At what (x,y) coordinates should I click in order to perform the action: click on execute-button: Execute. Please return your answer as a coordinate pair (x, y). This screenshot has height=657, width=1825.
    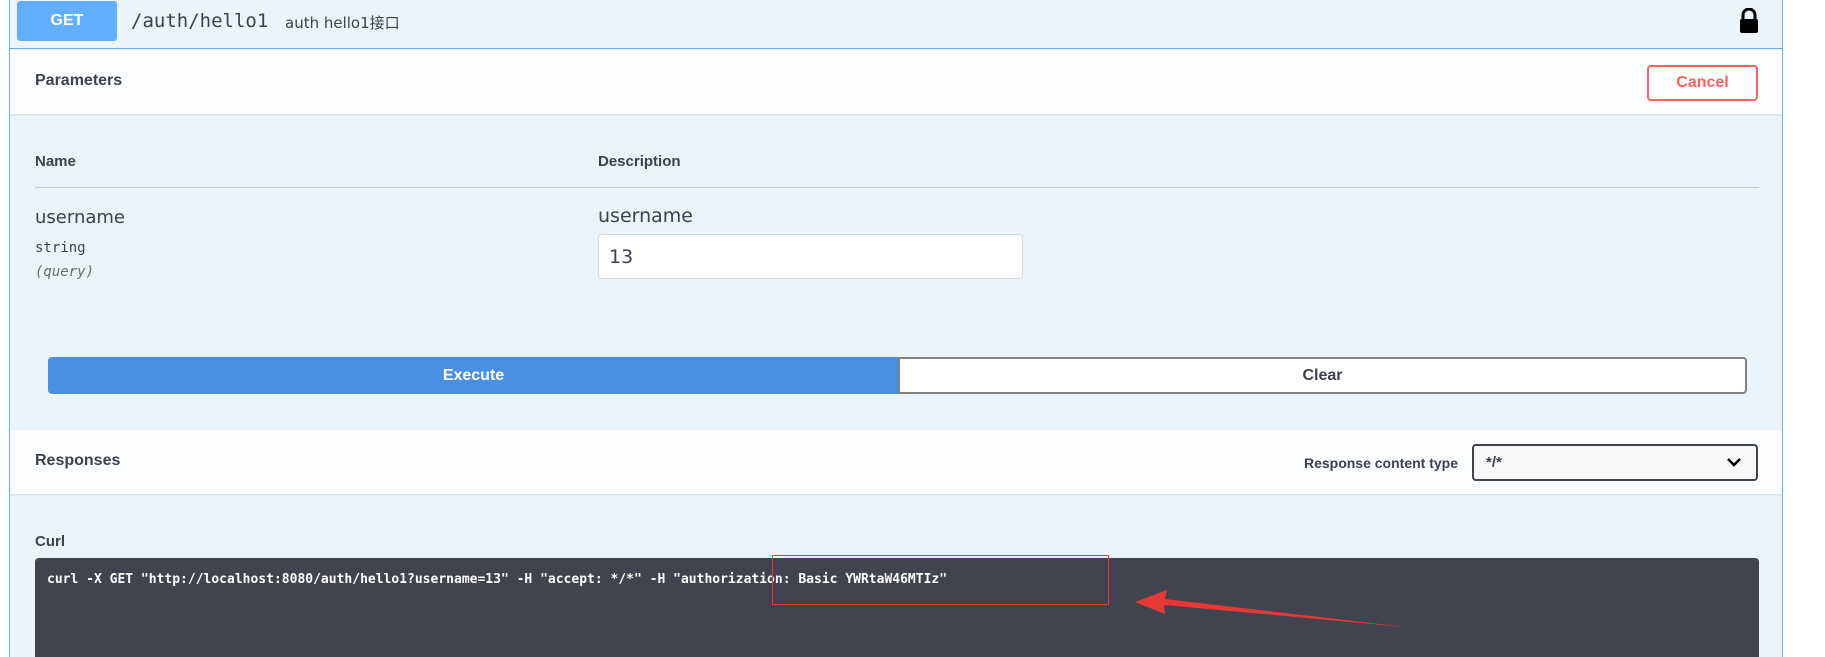
    Looking at the image, I should click on (473, 375).